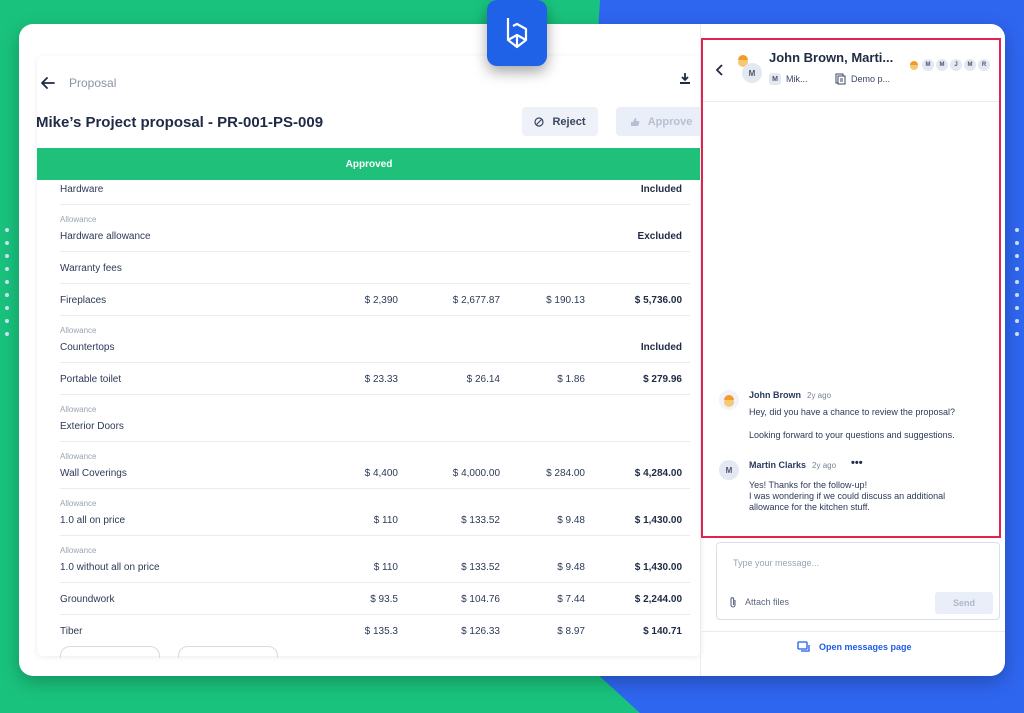 This screenshot has width=1024, height=713. Describe the element at coordinates (635, 121) in the screenshot. I see `thumbs-up-icon` at that location.